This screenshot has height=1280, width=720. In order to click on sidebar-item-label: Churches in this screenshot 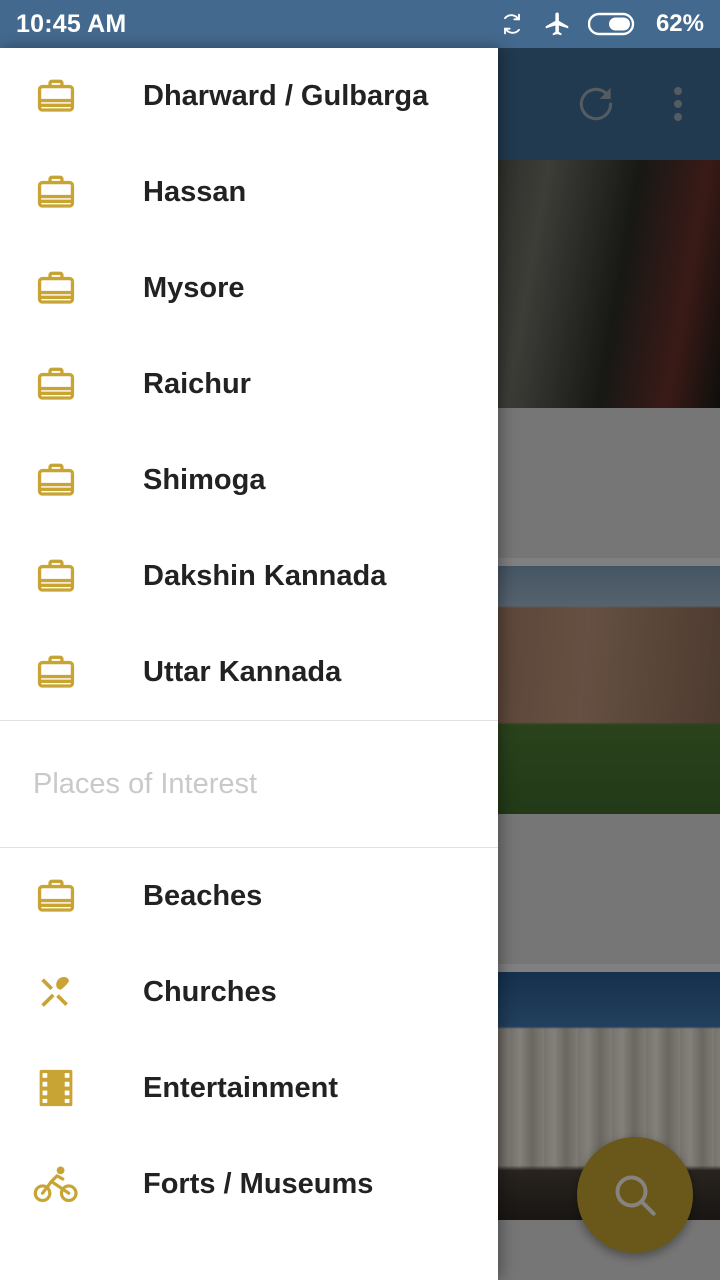, I will do `click(210, 991)`.